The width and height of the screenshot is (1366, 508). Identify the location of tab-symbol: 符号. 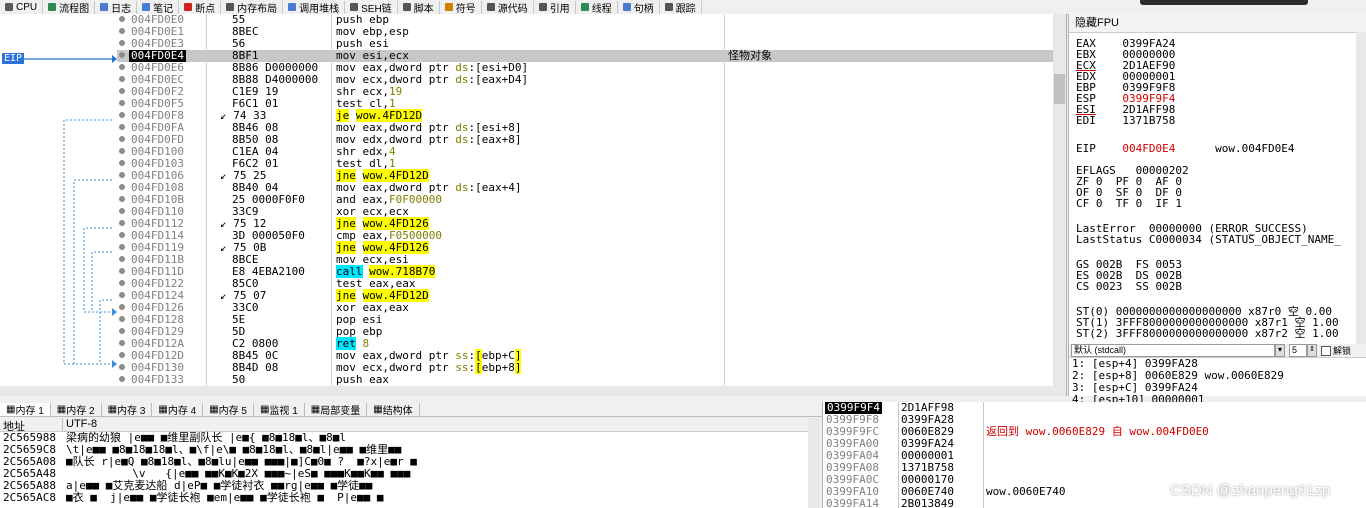
(461, 7).